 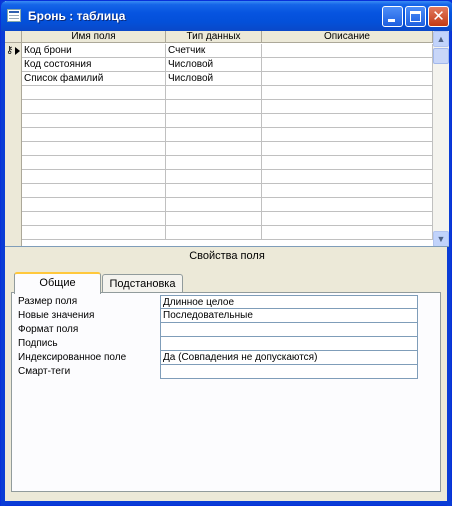 What do you see at coordinates (57, 283) in the screenshot?
I see `tab-general: Общие` at bounding box center [57, 283].